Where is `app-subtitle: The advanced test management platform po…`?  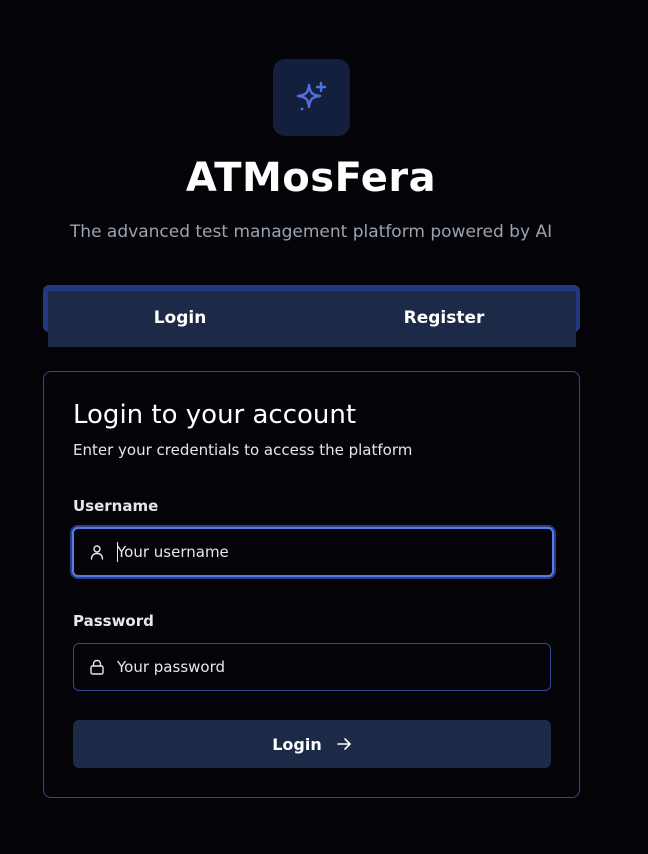
app-subtitle: The advanced test management platform po… is located at coordinates (311, 232).